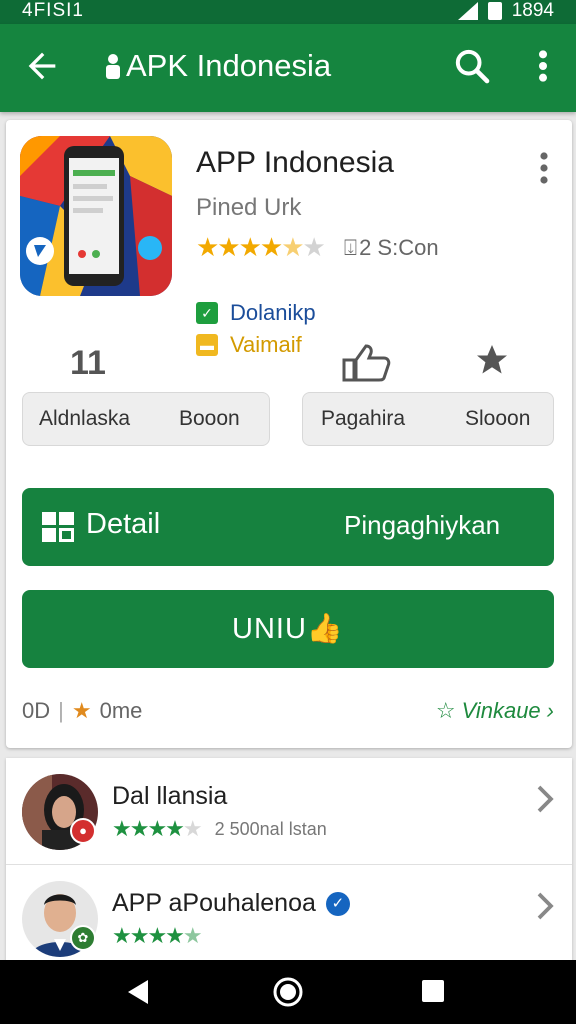 The height and width of the screenshot is (1024, 576). Describe the element at coordinates (295, 162) in the screenshot. I see `app-name: APP Indonesia` at that location.